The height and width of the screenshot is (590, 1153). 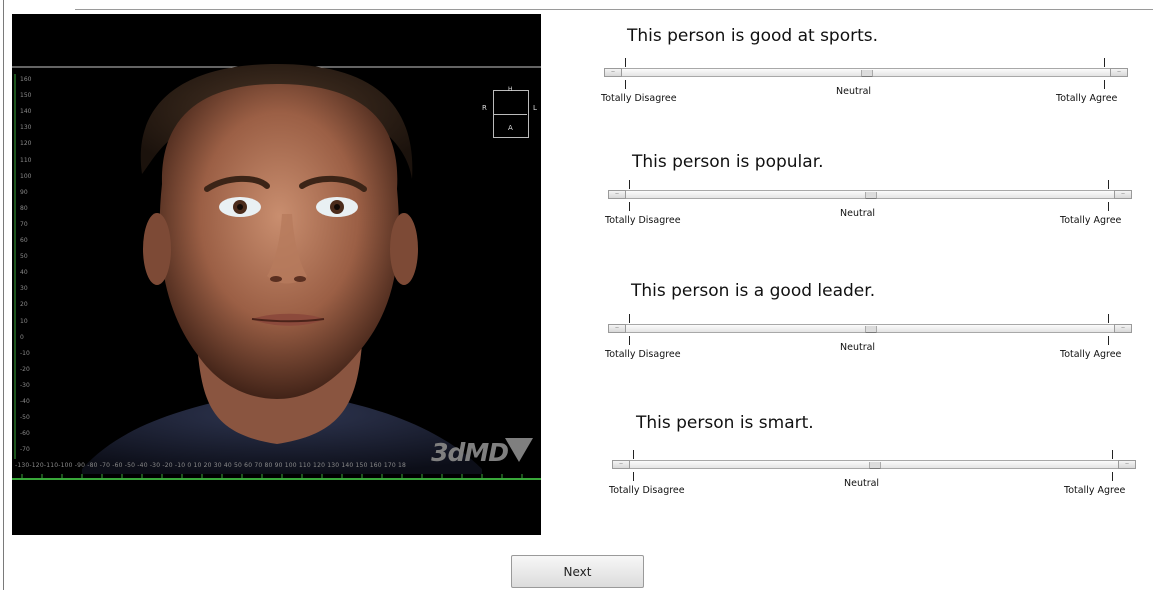 I want to click on ruler-tick-label: 0, so click(x=22, y=337).